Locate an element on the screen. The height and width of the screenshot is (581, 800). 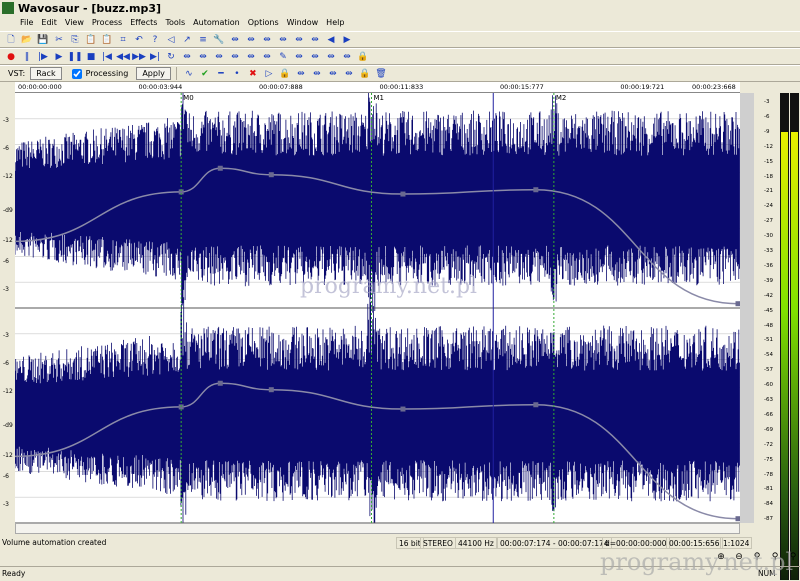
silence-icon: ⇹ is located at coordinates (347, 56).